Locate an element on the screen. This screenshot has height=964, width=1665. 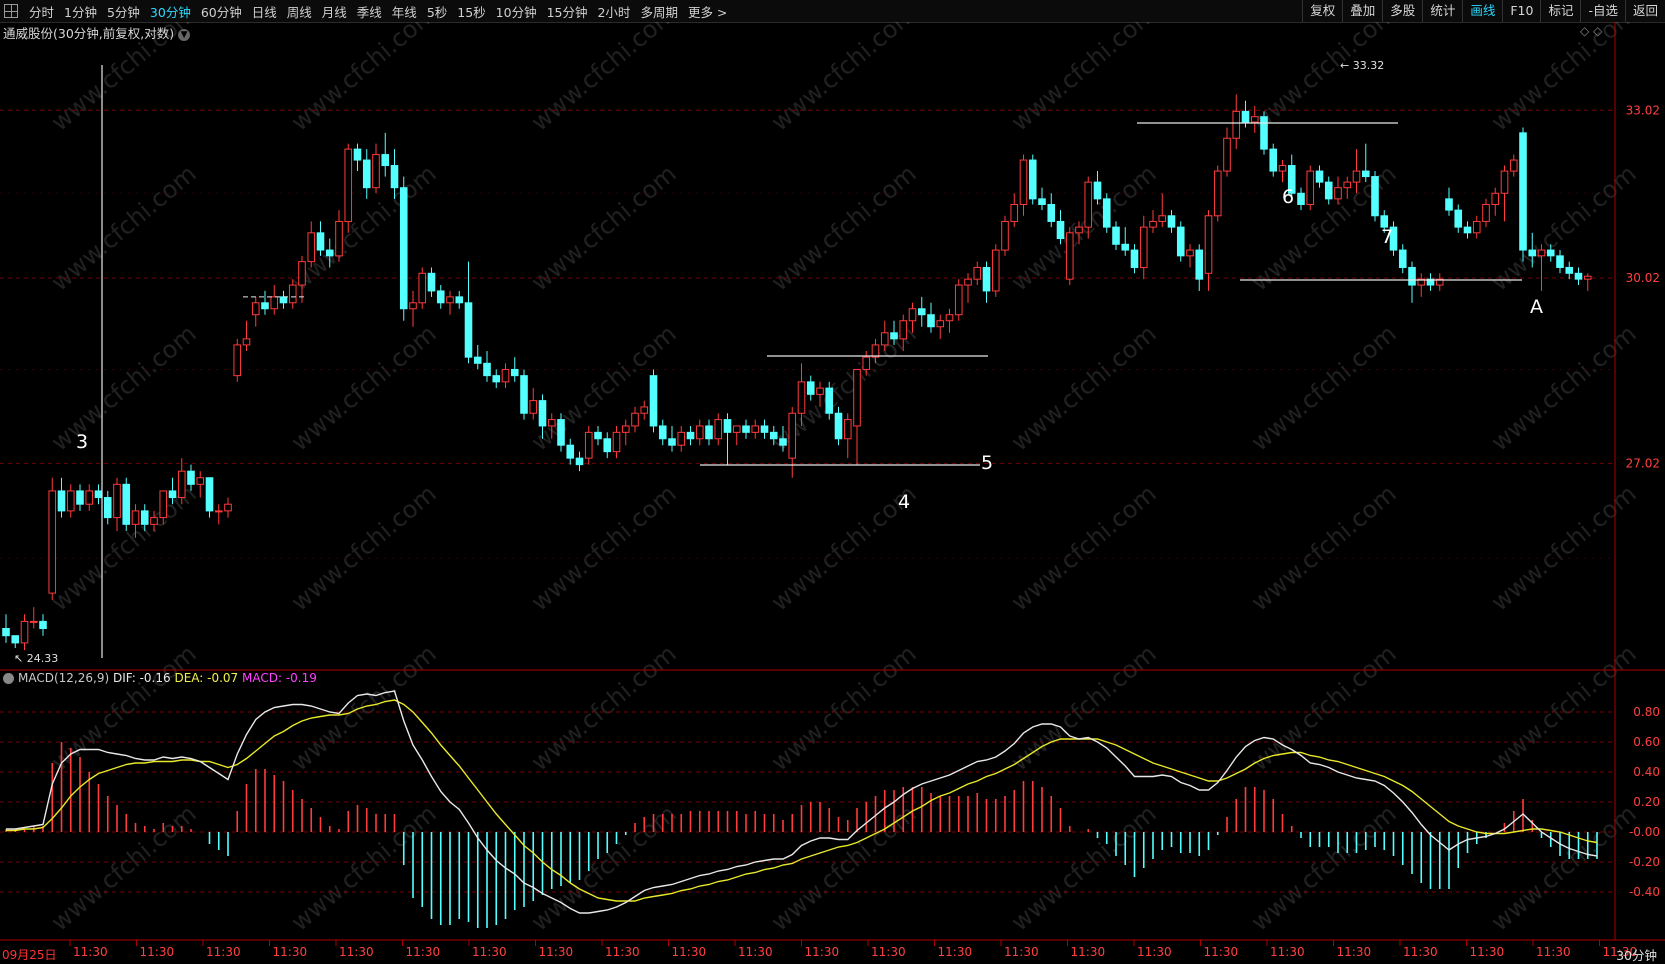
macd-axis-label: 0.80 is located at coordinates (1646, 712).